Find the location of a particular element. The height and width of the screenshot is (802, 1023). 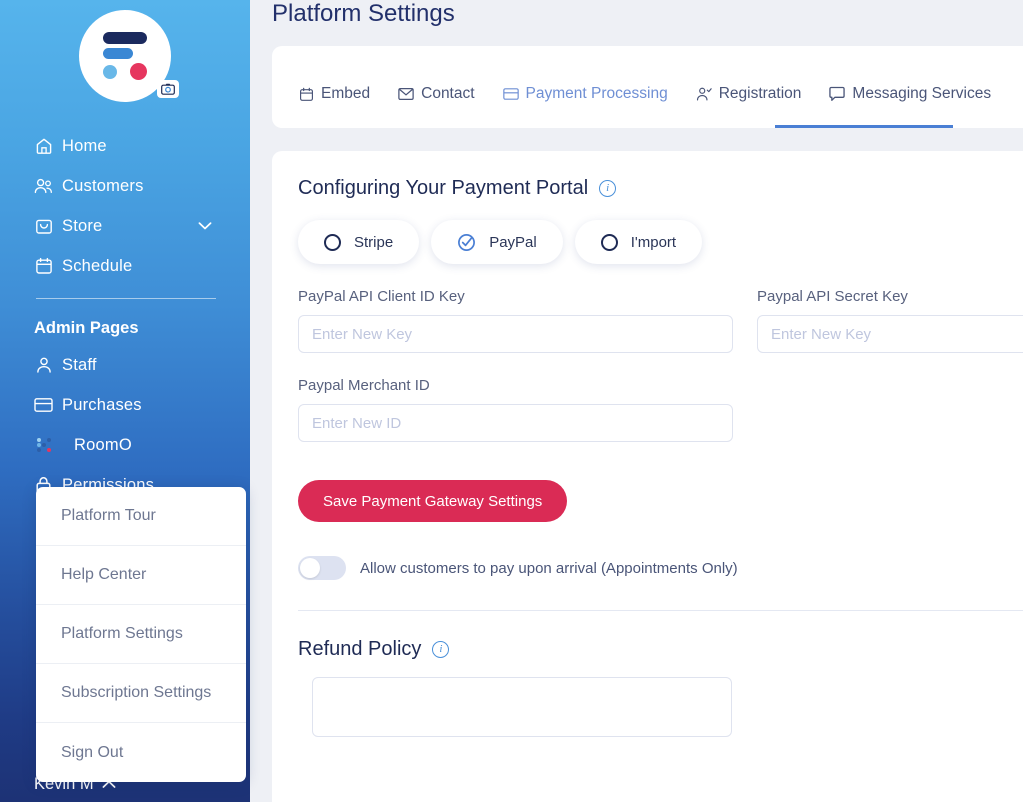

sidebar-item-label: RoomO is located at coordinates (103, 444).